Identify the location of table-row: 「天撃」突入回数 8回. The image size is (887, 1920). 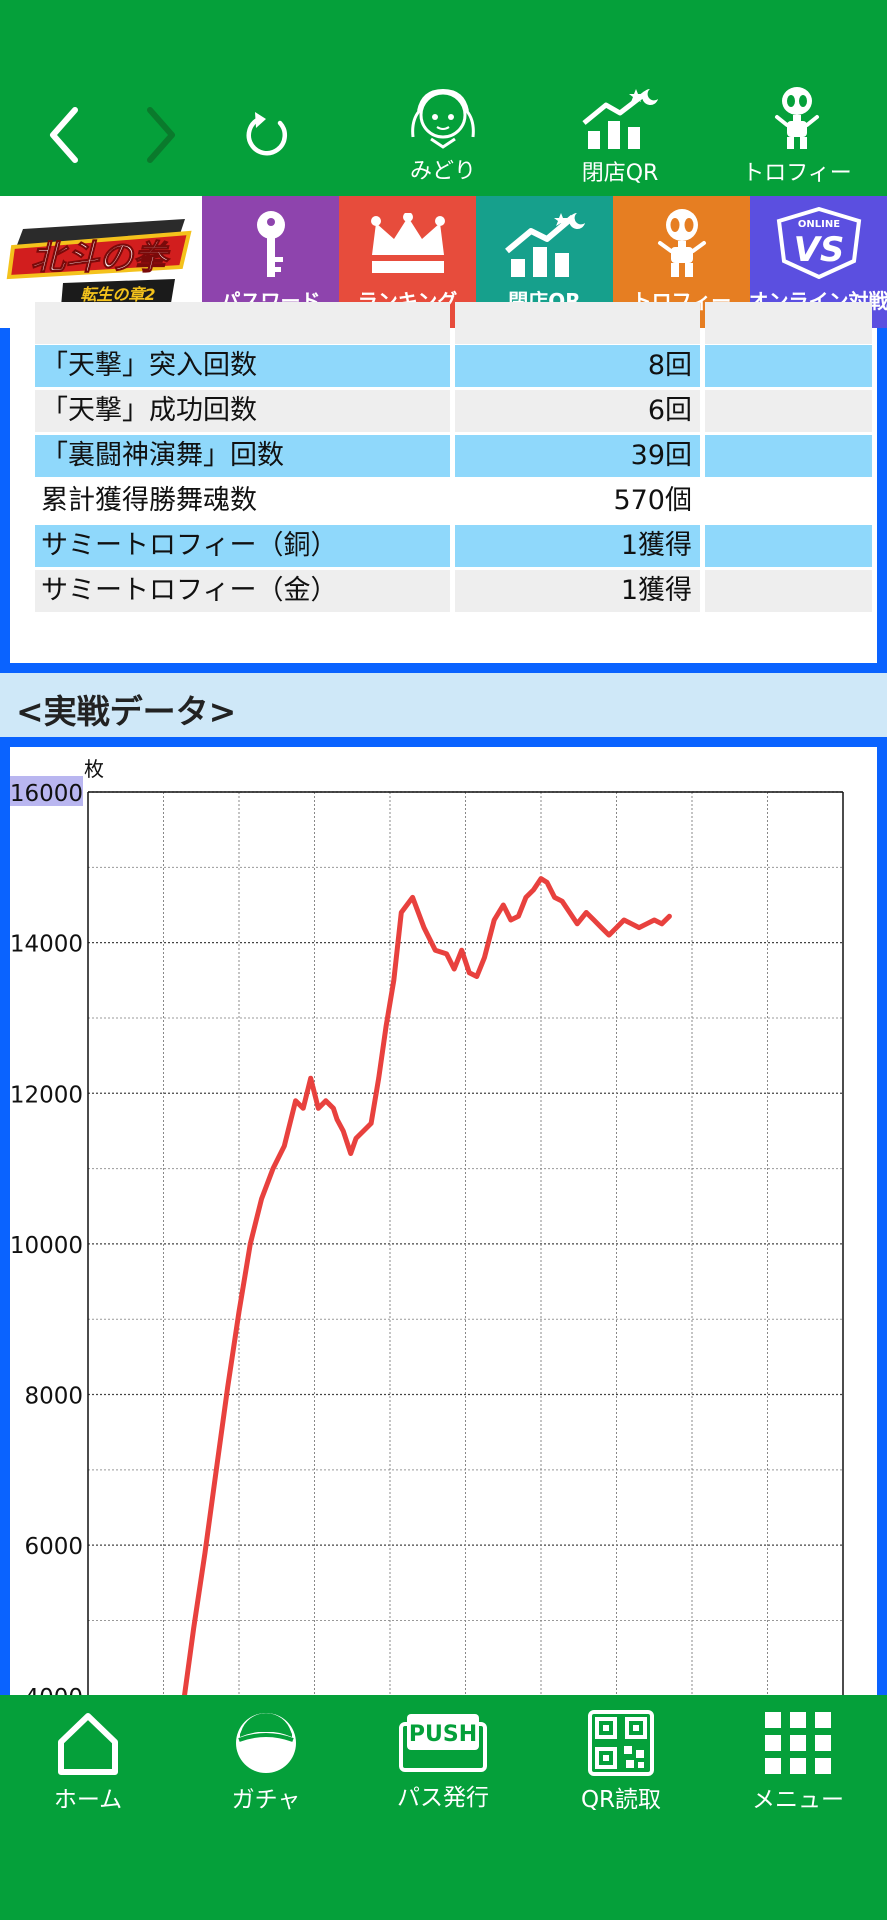
(448, 366).